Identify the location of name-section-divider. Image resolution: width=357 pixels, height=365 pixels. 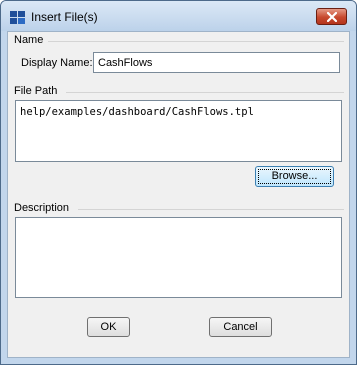
(196, 41).